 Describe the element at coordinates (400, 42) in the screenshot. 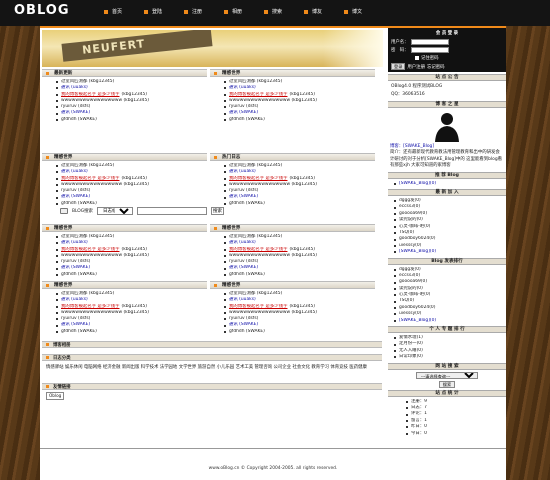

I see `username-label: 用户名：` at that location.